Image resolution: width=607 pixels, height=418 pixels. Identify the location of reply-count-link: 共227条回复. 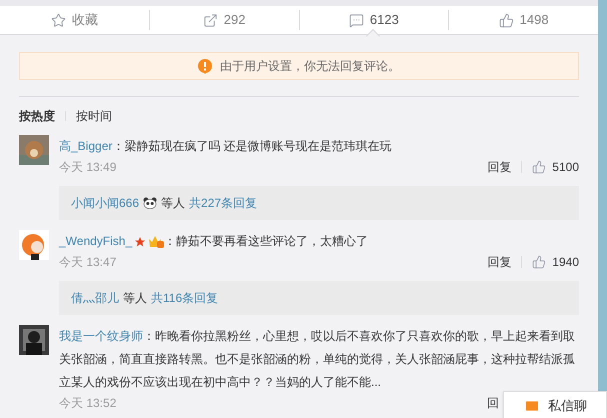
(223, 203).